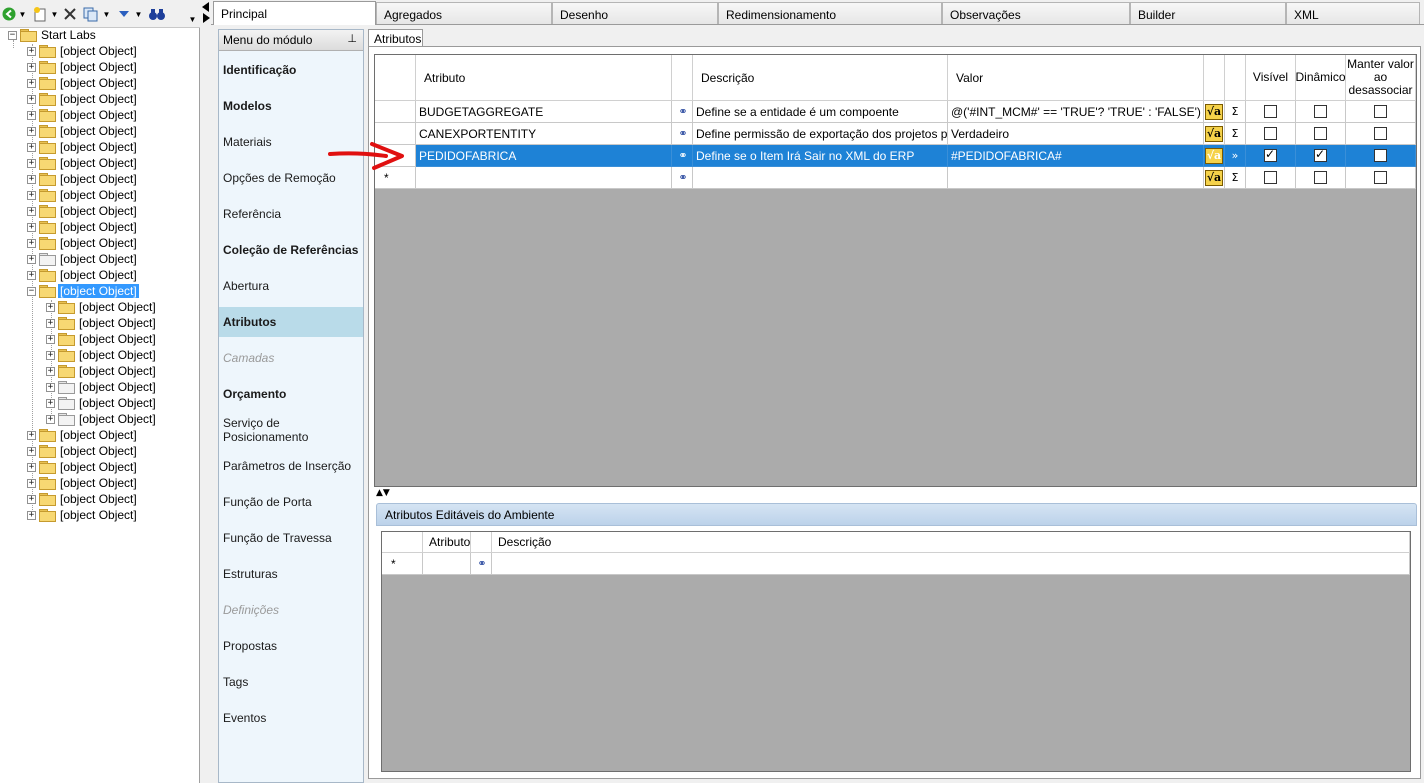  What do you see at coordinates (402, 564) in the screenshot?
I see `grid-cell-rowhdr: *` at bounding box center [402, 564].